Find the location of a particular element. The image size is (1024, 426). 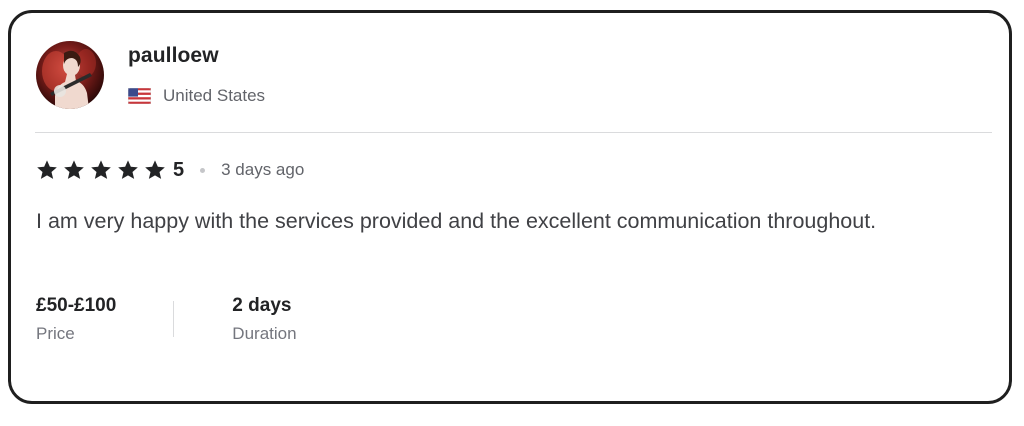

reviewer-country: United States is located at coordinates (196, 96).